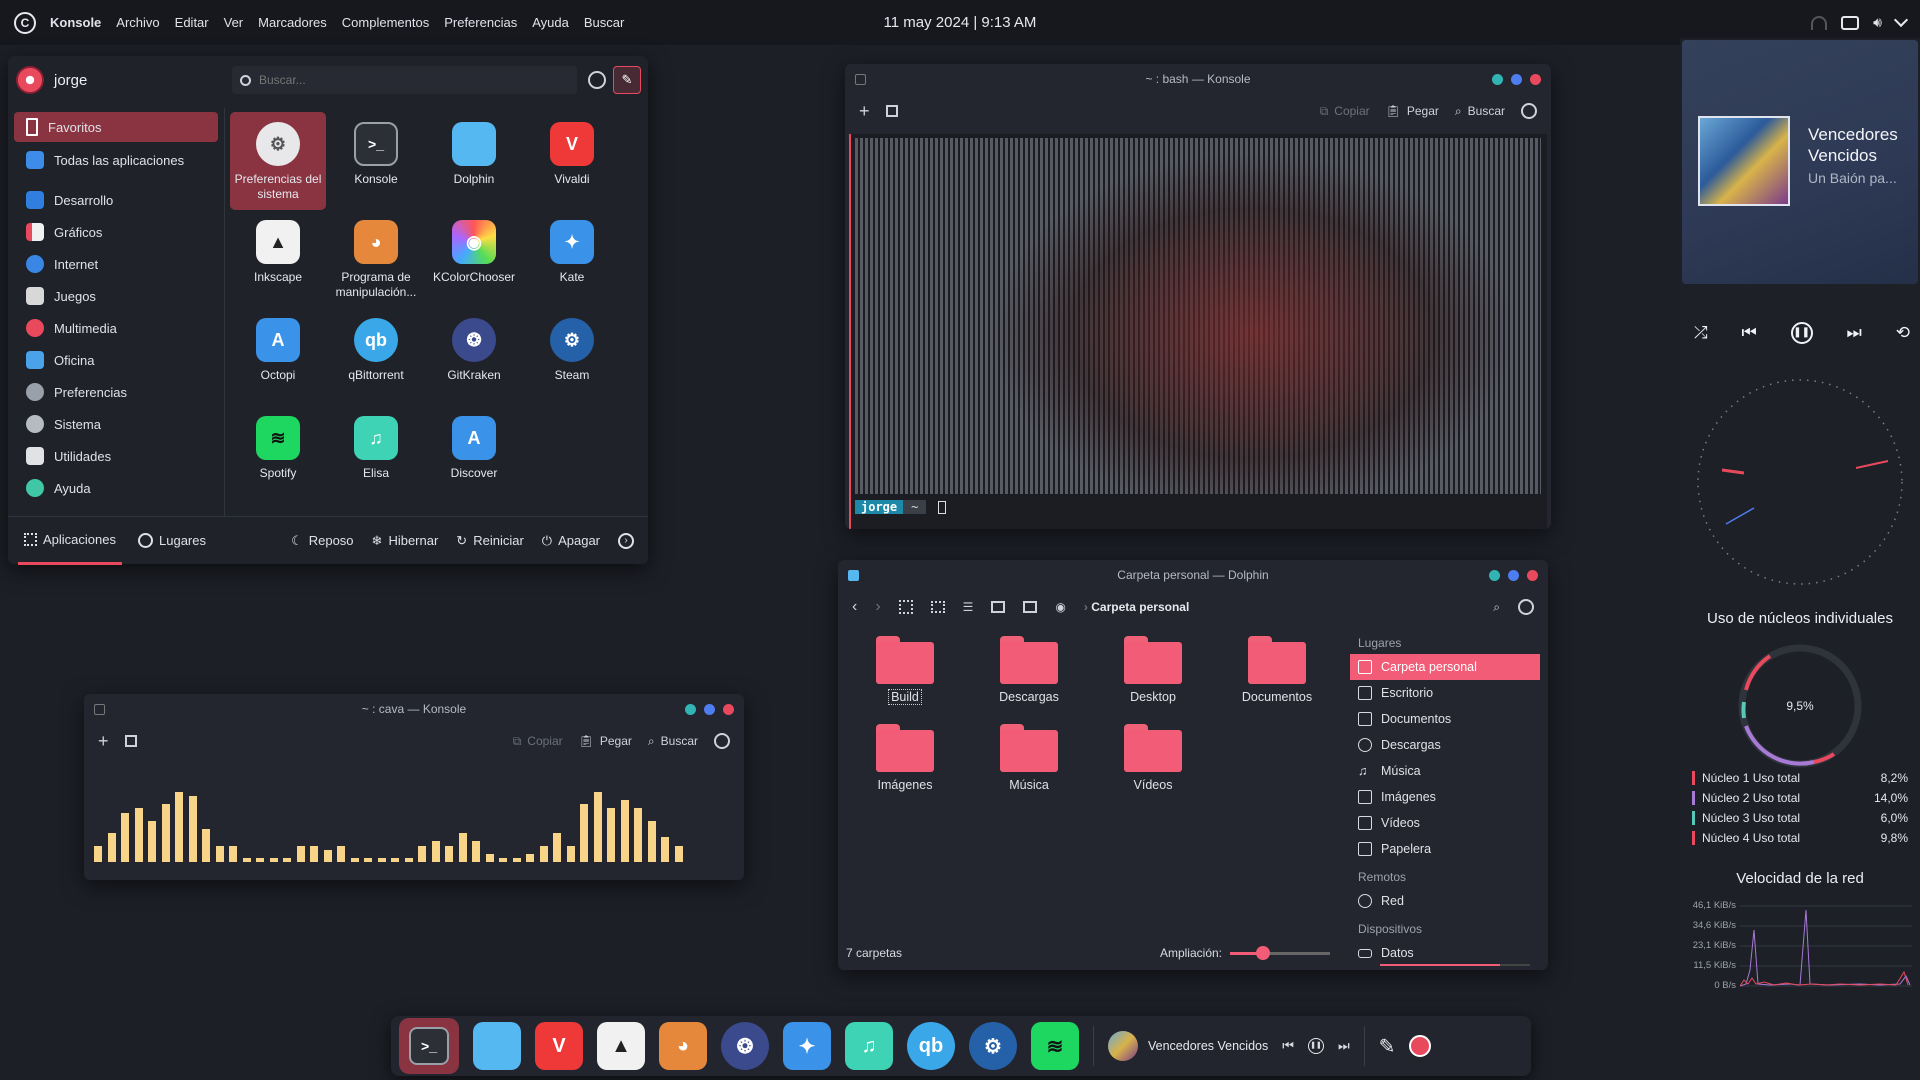 The height and width of the screenshot is (1080, 1920). I want to click on dock-elisa: ♫, so click(869, 1046).